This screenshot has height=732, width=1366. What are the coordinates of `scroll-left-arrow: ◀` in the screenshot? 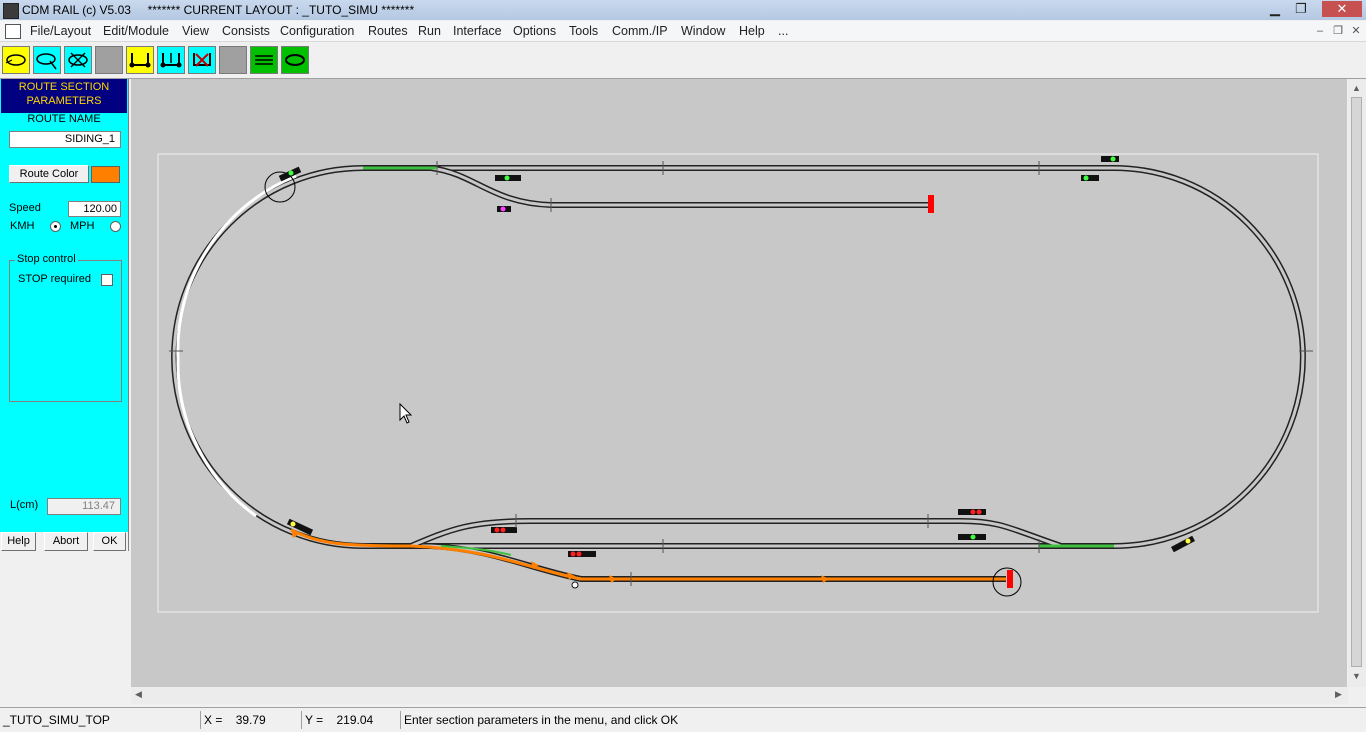 It's located at (138, 694).